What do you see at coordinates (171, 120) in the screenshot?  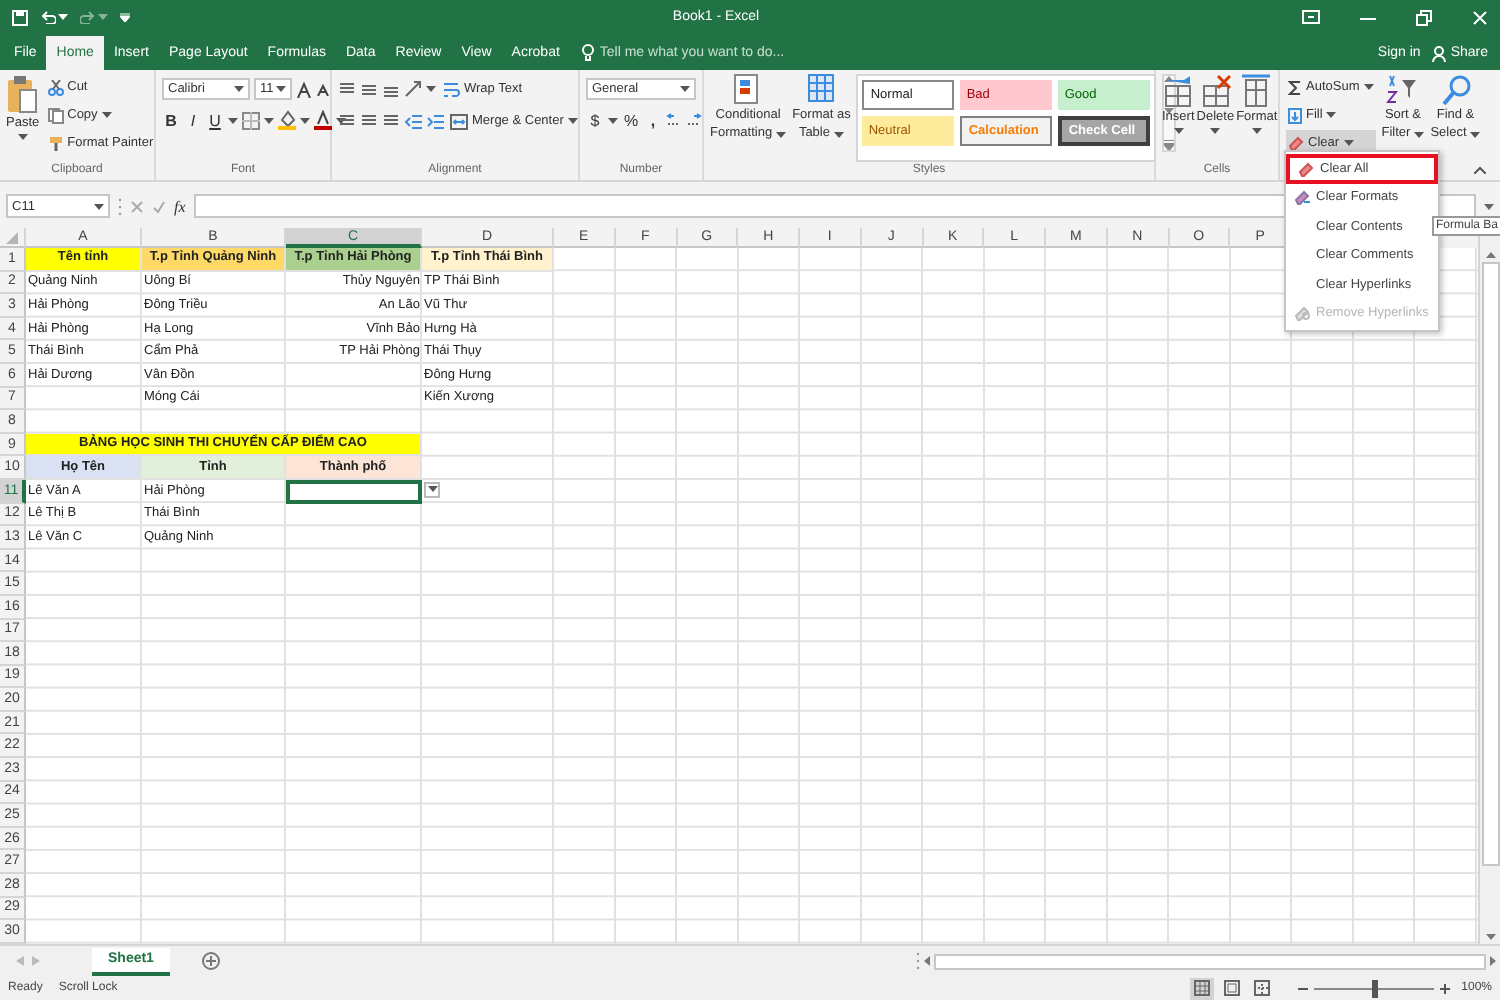 I see `bold-button: B` at bounding box center [171, 120].